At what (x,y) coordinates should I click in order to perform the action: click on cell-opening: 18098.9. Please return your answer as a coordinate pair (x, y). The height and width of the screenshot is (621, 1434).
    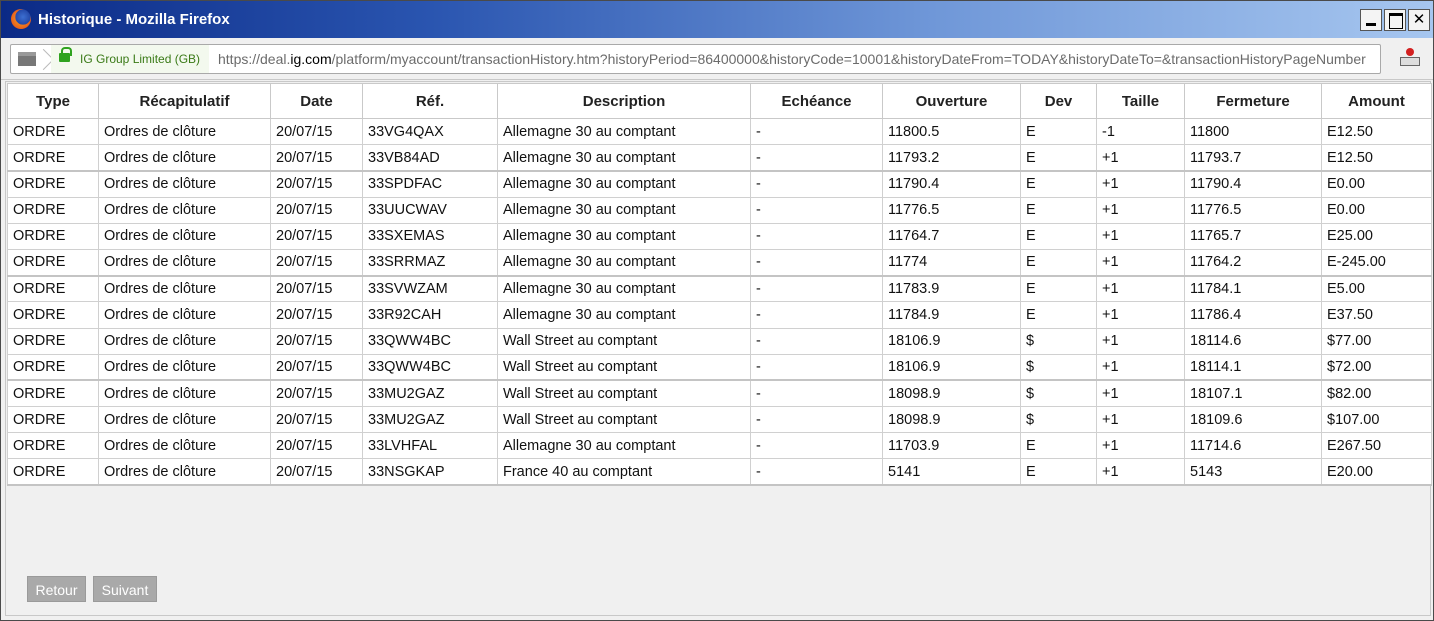
    Looking at the image, I should click on (951, 420).